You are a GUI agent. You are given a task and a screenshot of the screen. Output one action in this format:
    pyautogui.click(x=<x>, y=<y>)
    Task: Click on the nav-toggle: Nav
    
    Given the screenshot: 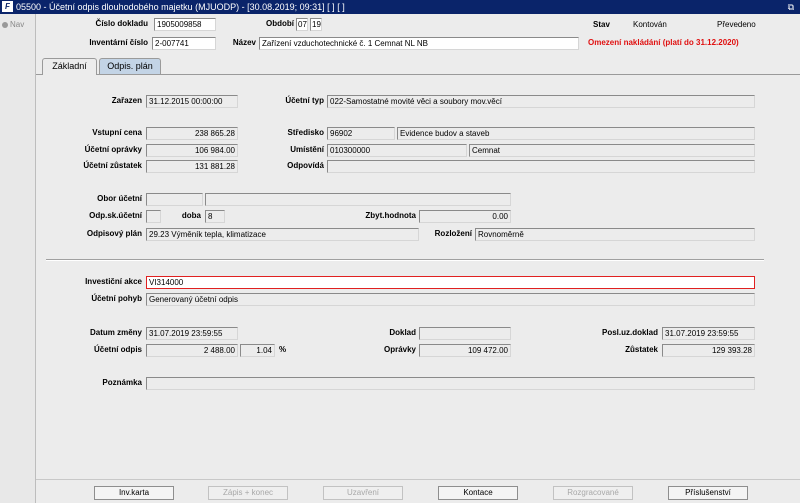 What is the action you would take?
    pyautogui.click(x=13, y=24)
    